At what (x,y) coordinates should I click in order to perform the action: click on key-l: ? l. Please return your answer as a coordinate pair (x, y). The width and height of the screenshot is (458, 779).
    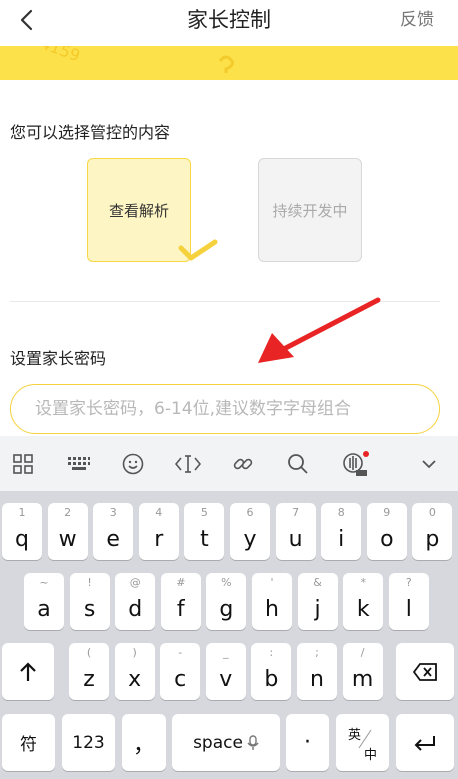
    Looking at the image, I should click on (408, 601).